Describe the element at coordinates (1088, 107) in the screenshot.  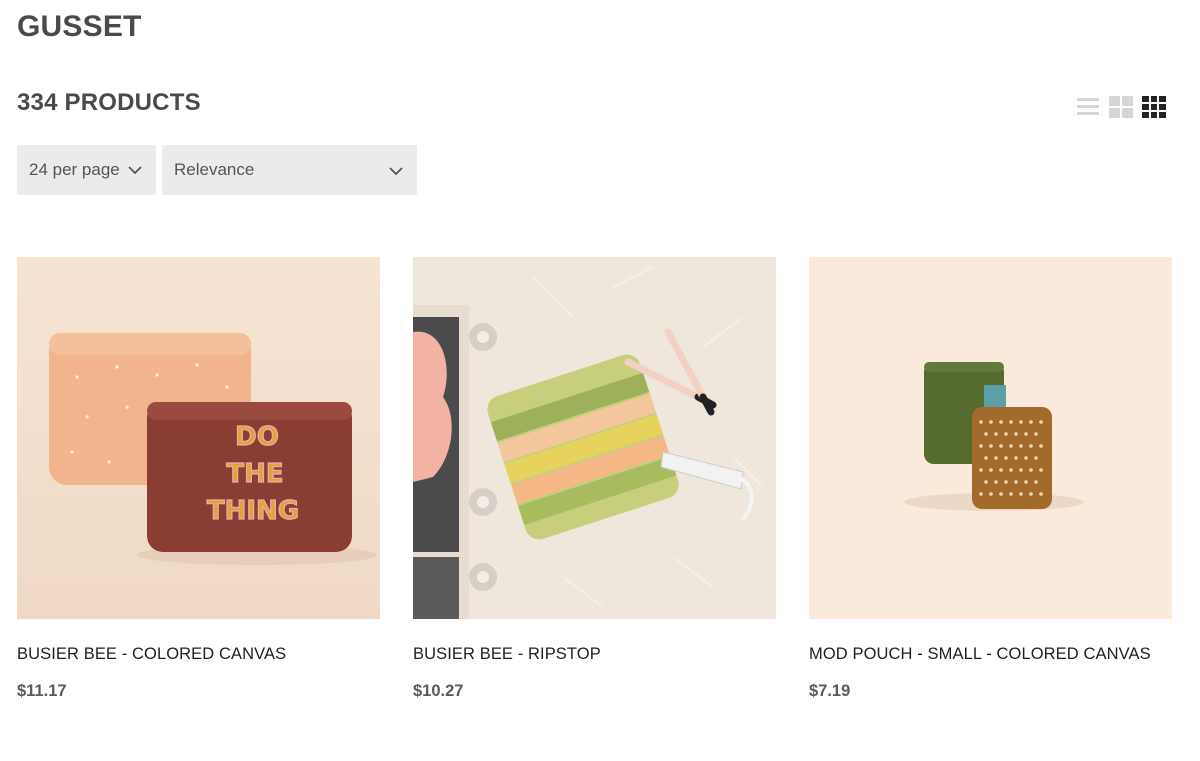
I see `list-view-icon` at that location.